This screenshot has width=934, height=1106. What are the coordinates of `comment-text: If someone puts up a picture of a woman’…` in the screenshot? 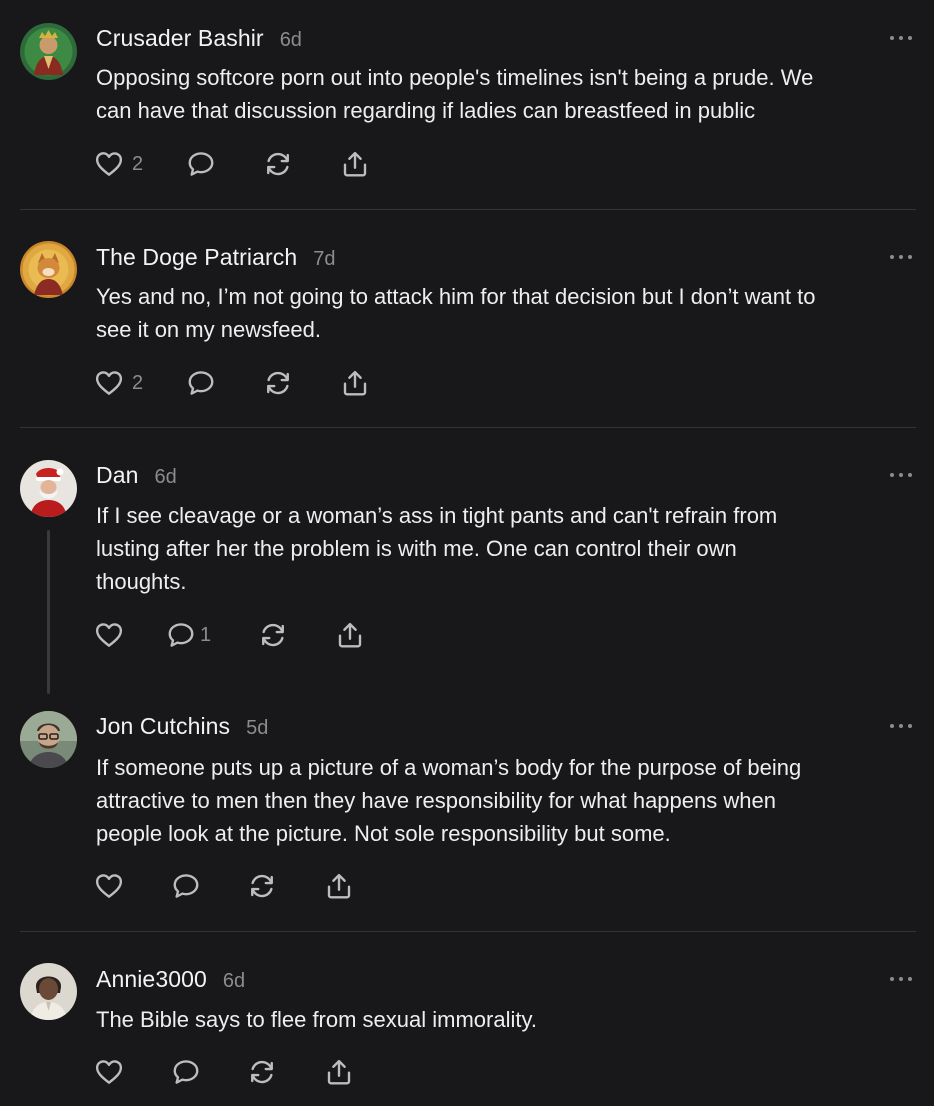 It's located at (449, 800).